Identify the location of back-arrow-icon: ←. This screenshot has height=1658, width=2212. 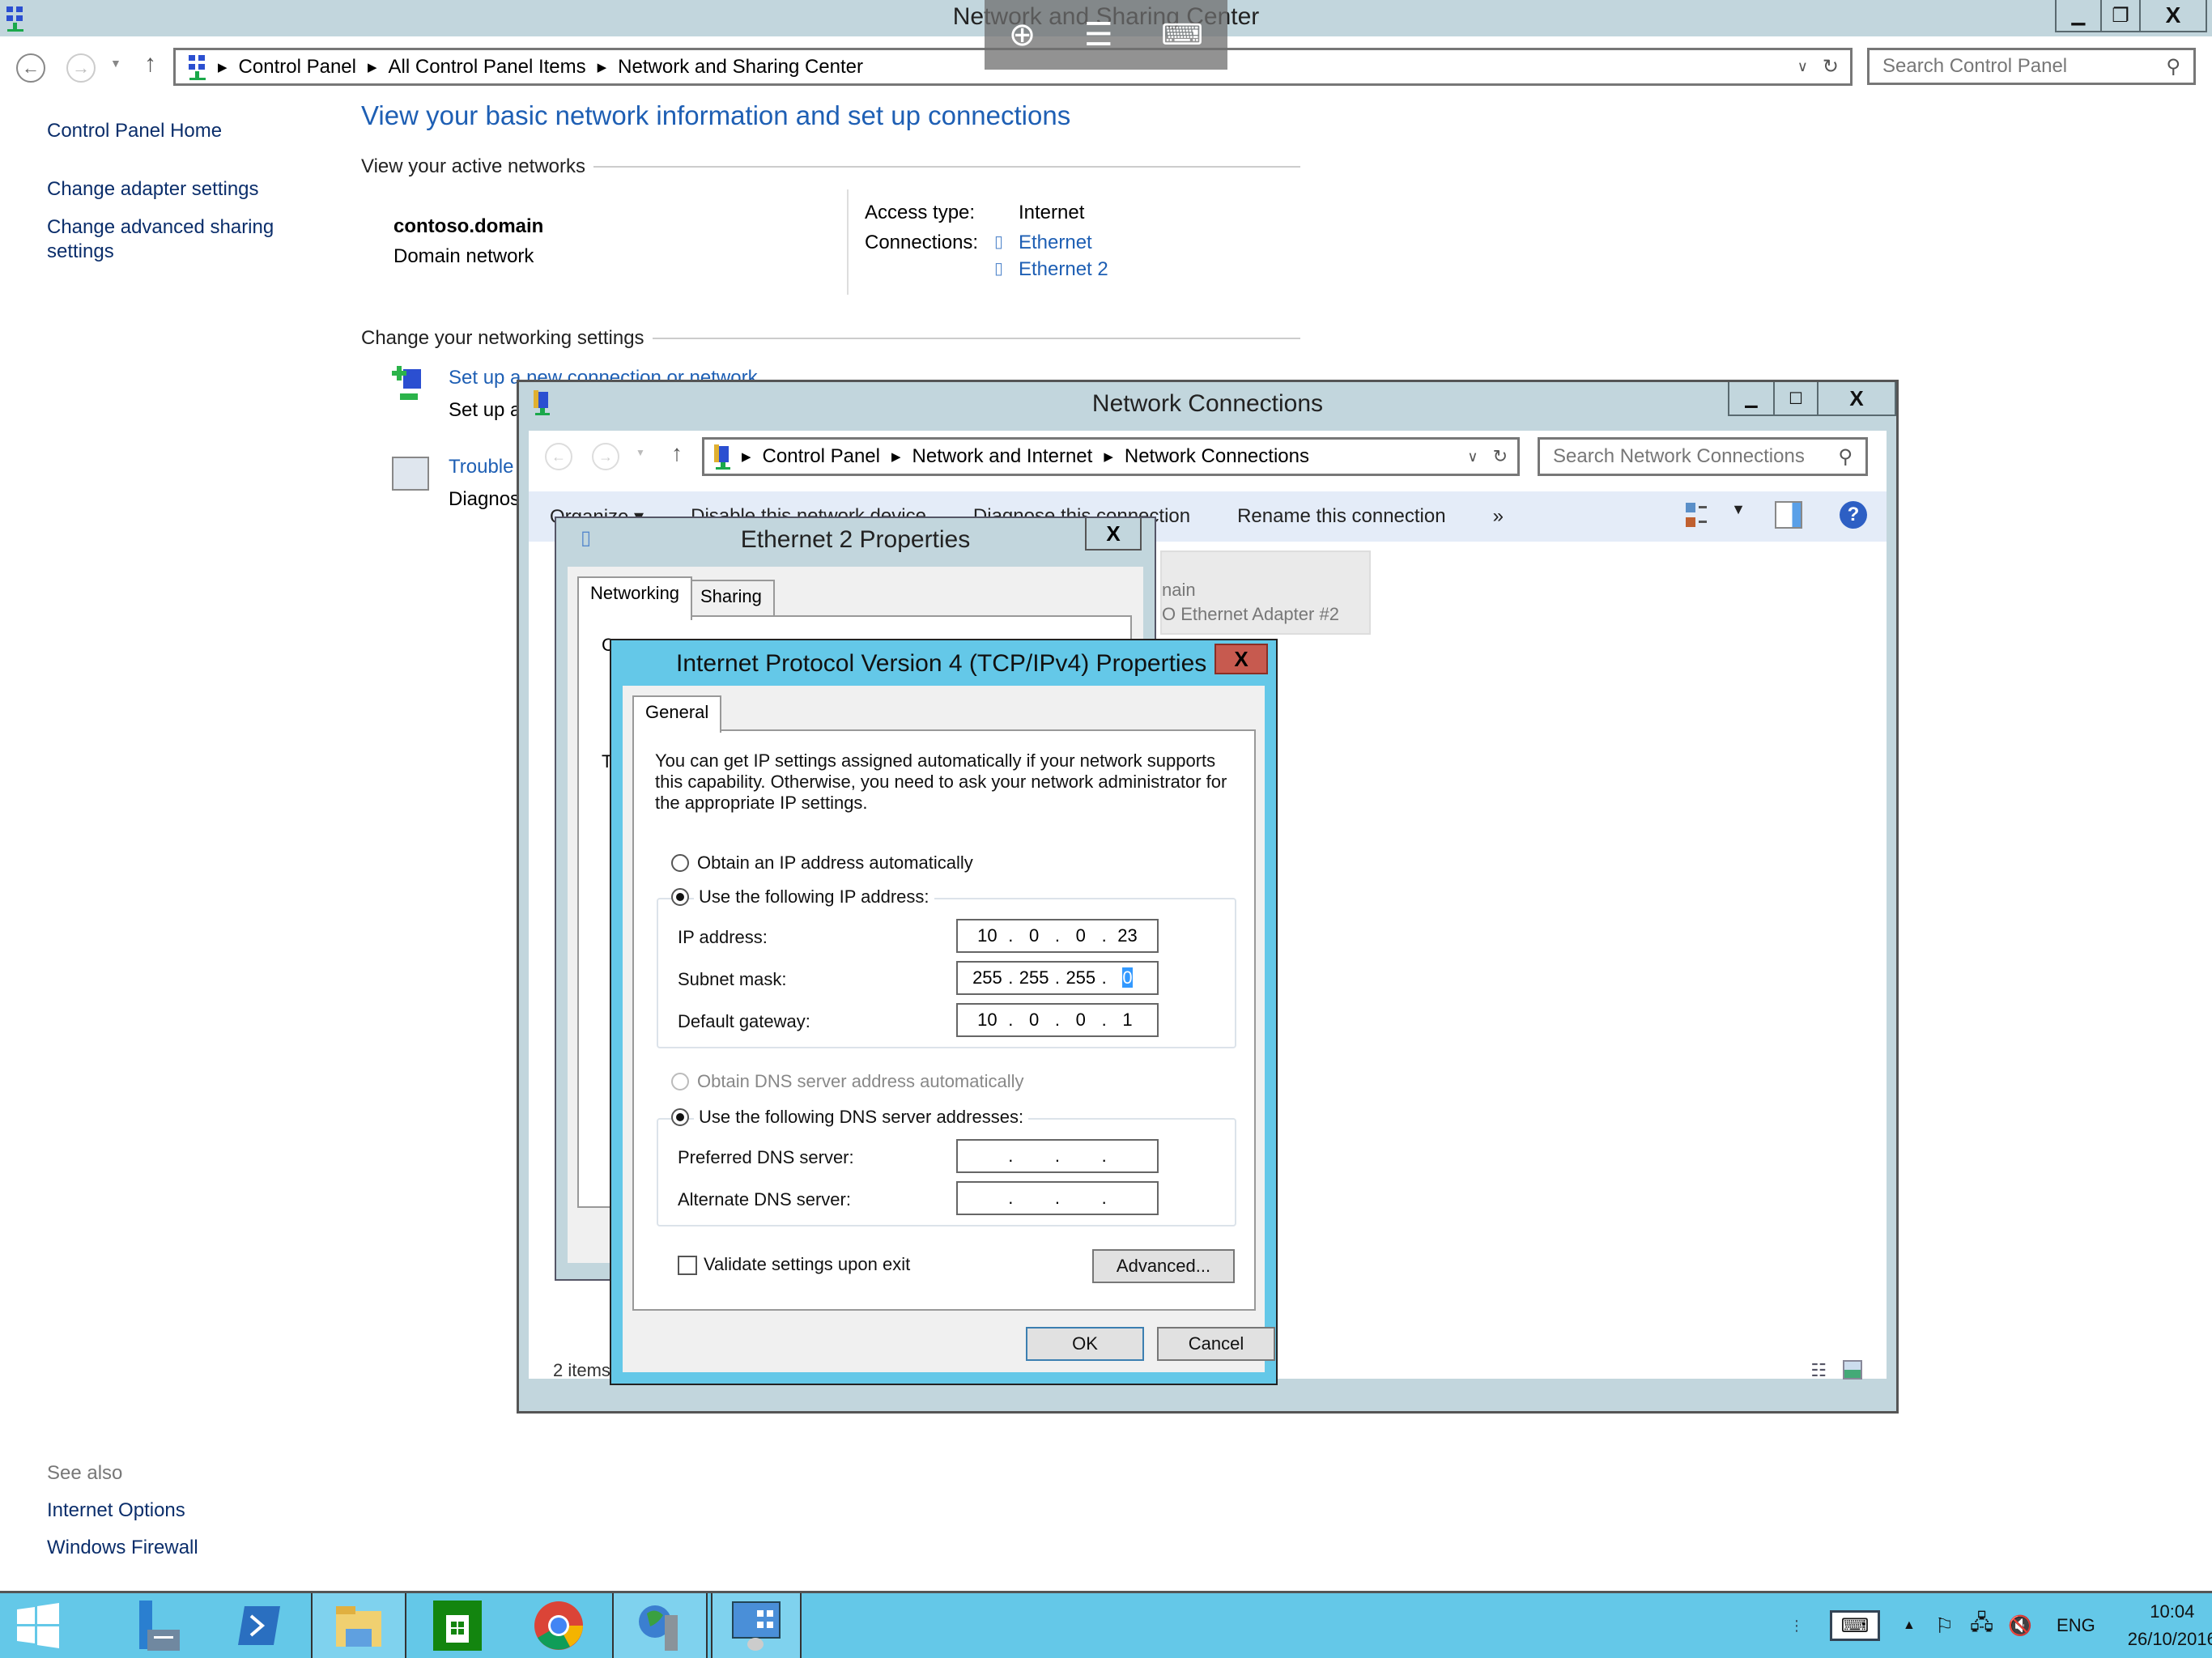
(31, 67).